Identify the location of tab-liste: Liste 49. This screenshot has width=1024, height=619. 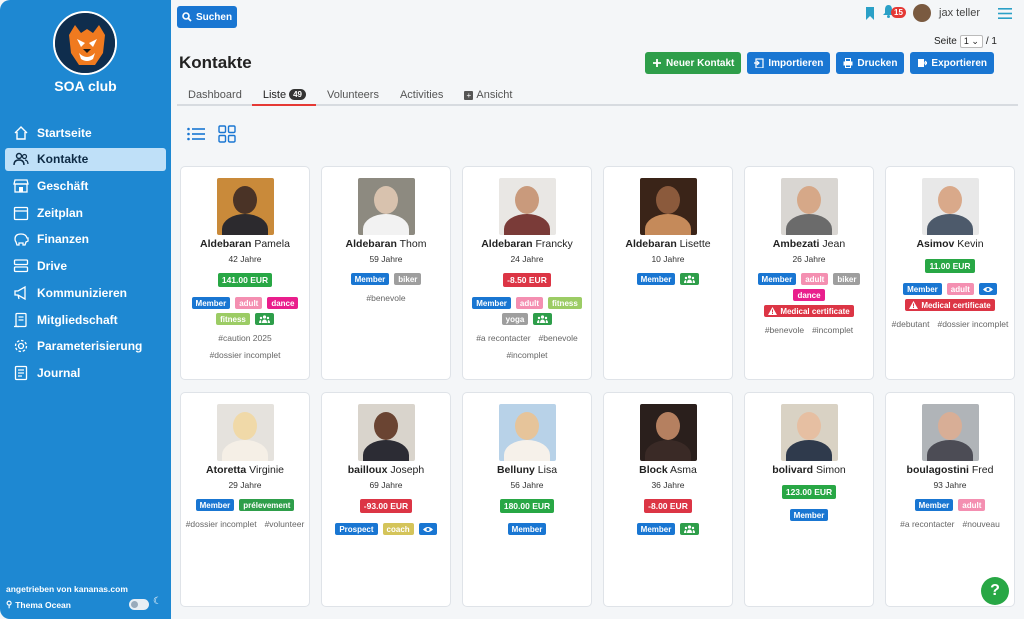
(283, 95).